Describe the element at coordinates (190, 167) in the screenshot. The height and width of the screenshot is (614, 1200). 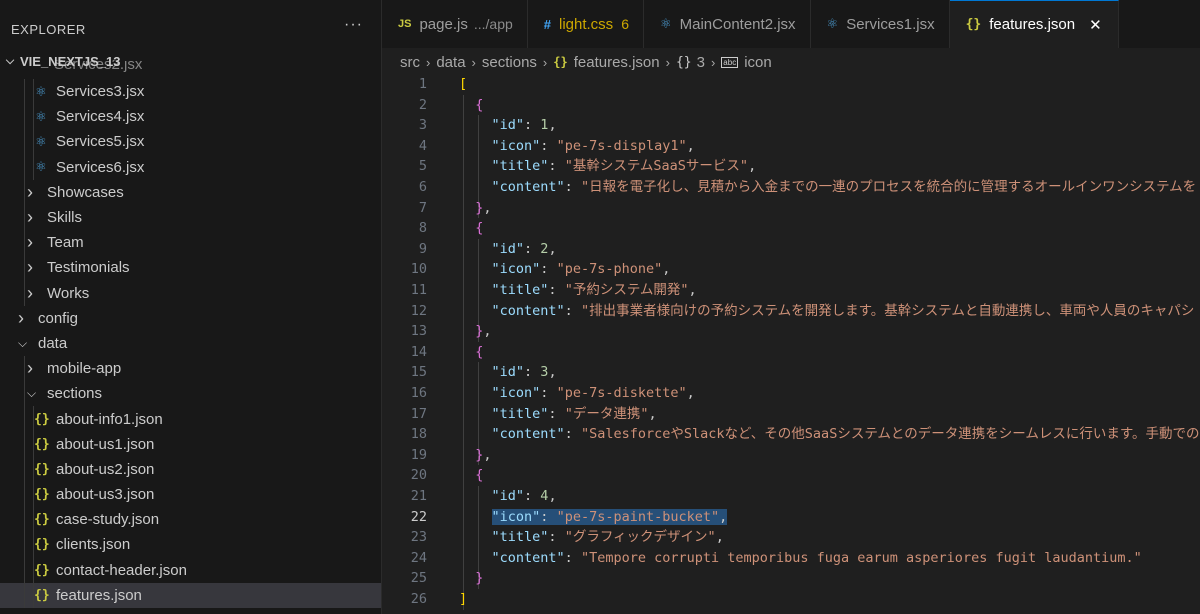
I see `tree-item: ⚛ Services6.jsx` at that location.